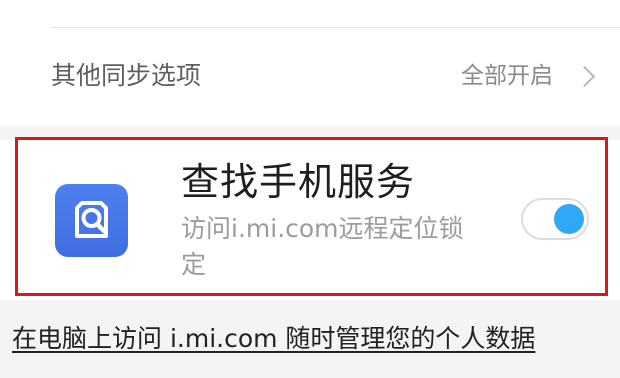  Describe the element at coordinates (126, 75) in the screenshot. I see `other-sync-options-label: 其他同步选项` at that location.